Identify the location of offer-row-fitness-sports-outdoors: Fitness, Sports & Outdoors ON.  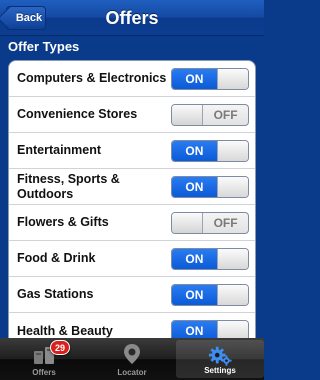
(132, 187).